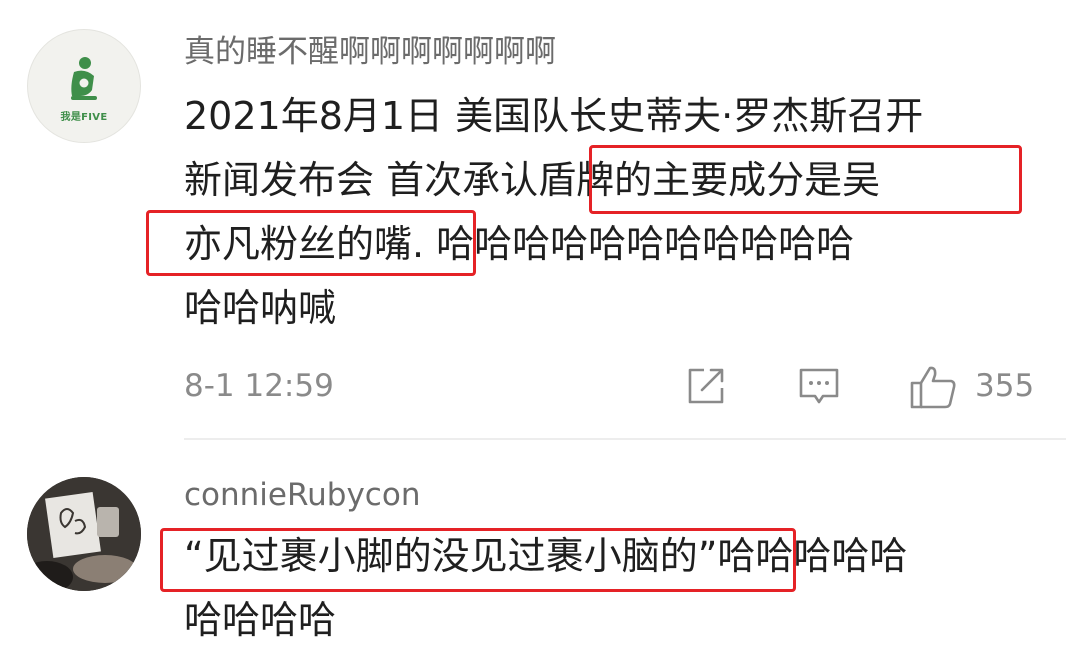 The height and width of the screenshot is (667, 1066). What do you see at coordinates (84, 78) in the screenshot?
I see `figure-logo-icon` at bounding box center [84, 78].